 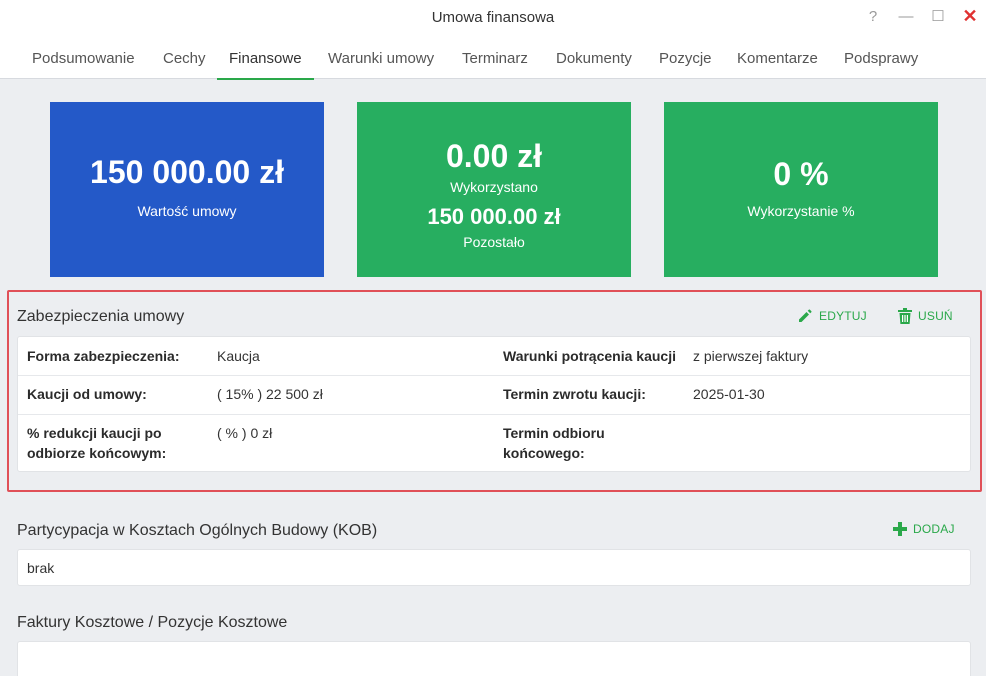 I want to click on add-button: DODAJ, so click(x=924, y=529).